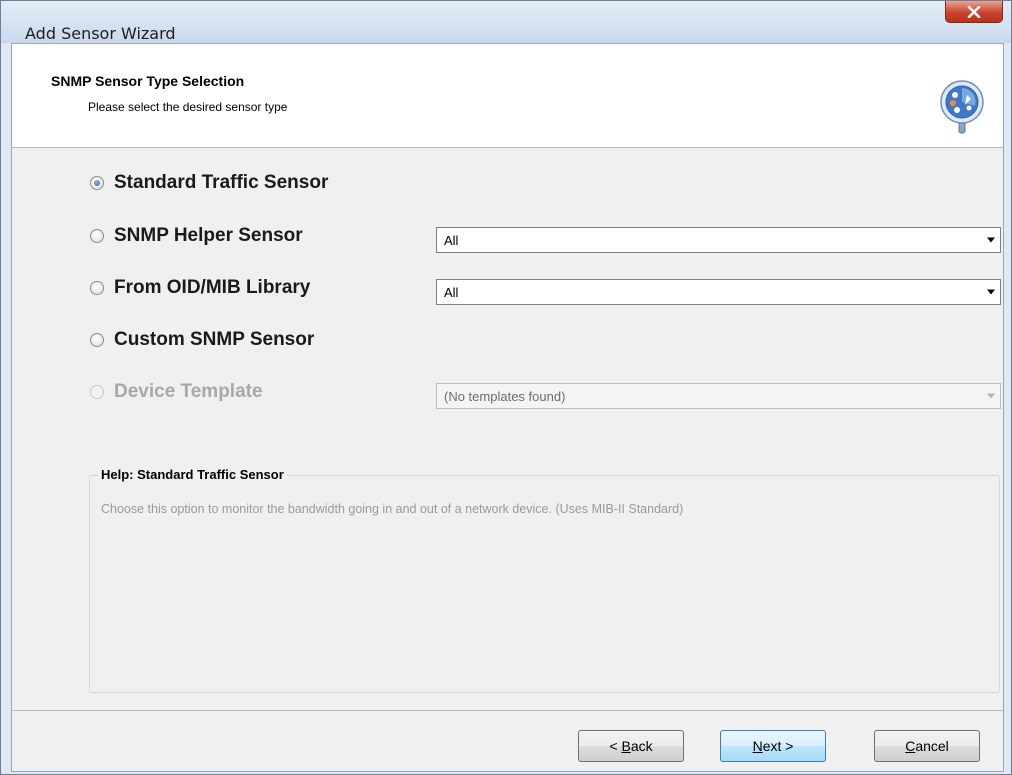 The width and height of the screenshot is (1012, 775). I want to click on close-icon, so click(974, 11).